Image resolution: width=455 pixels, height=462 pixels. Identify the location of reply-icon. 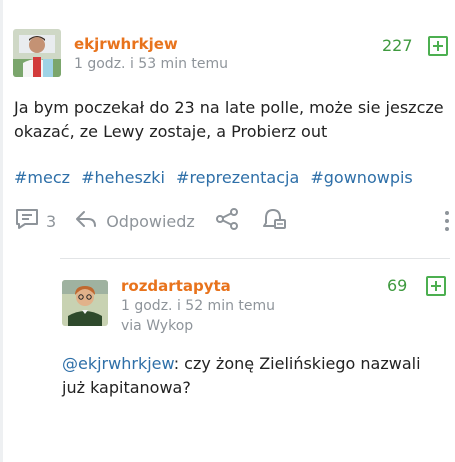
(86, 221).